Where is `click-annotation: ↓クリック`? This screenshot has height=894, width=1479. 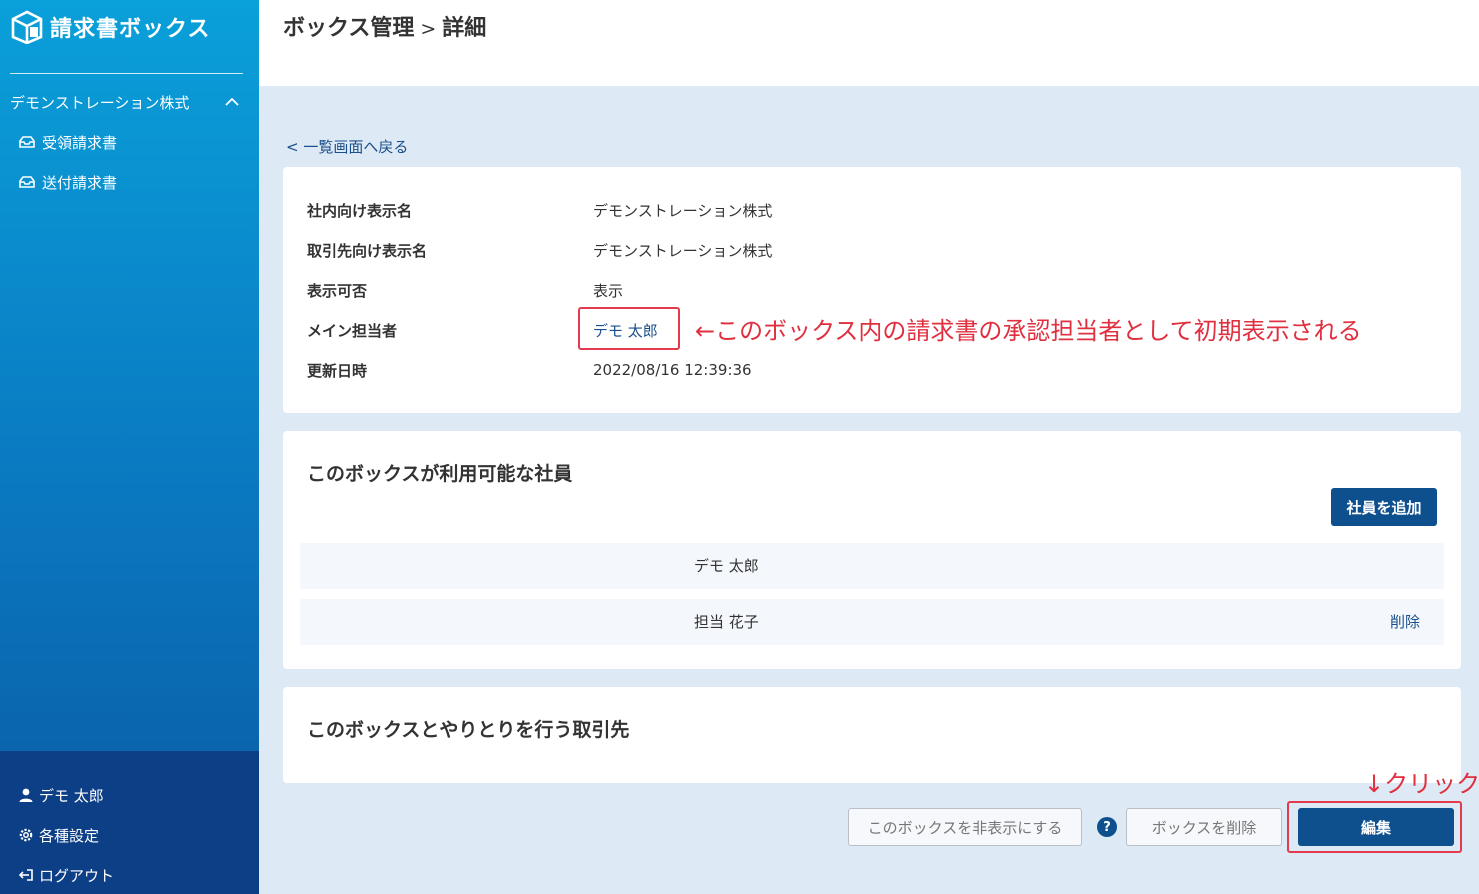 click-annotation: ↓クリック is located at coordinates (1421, 784).